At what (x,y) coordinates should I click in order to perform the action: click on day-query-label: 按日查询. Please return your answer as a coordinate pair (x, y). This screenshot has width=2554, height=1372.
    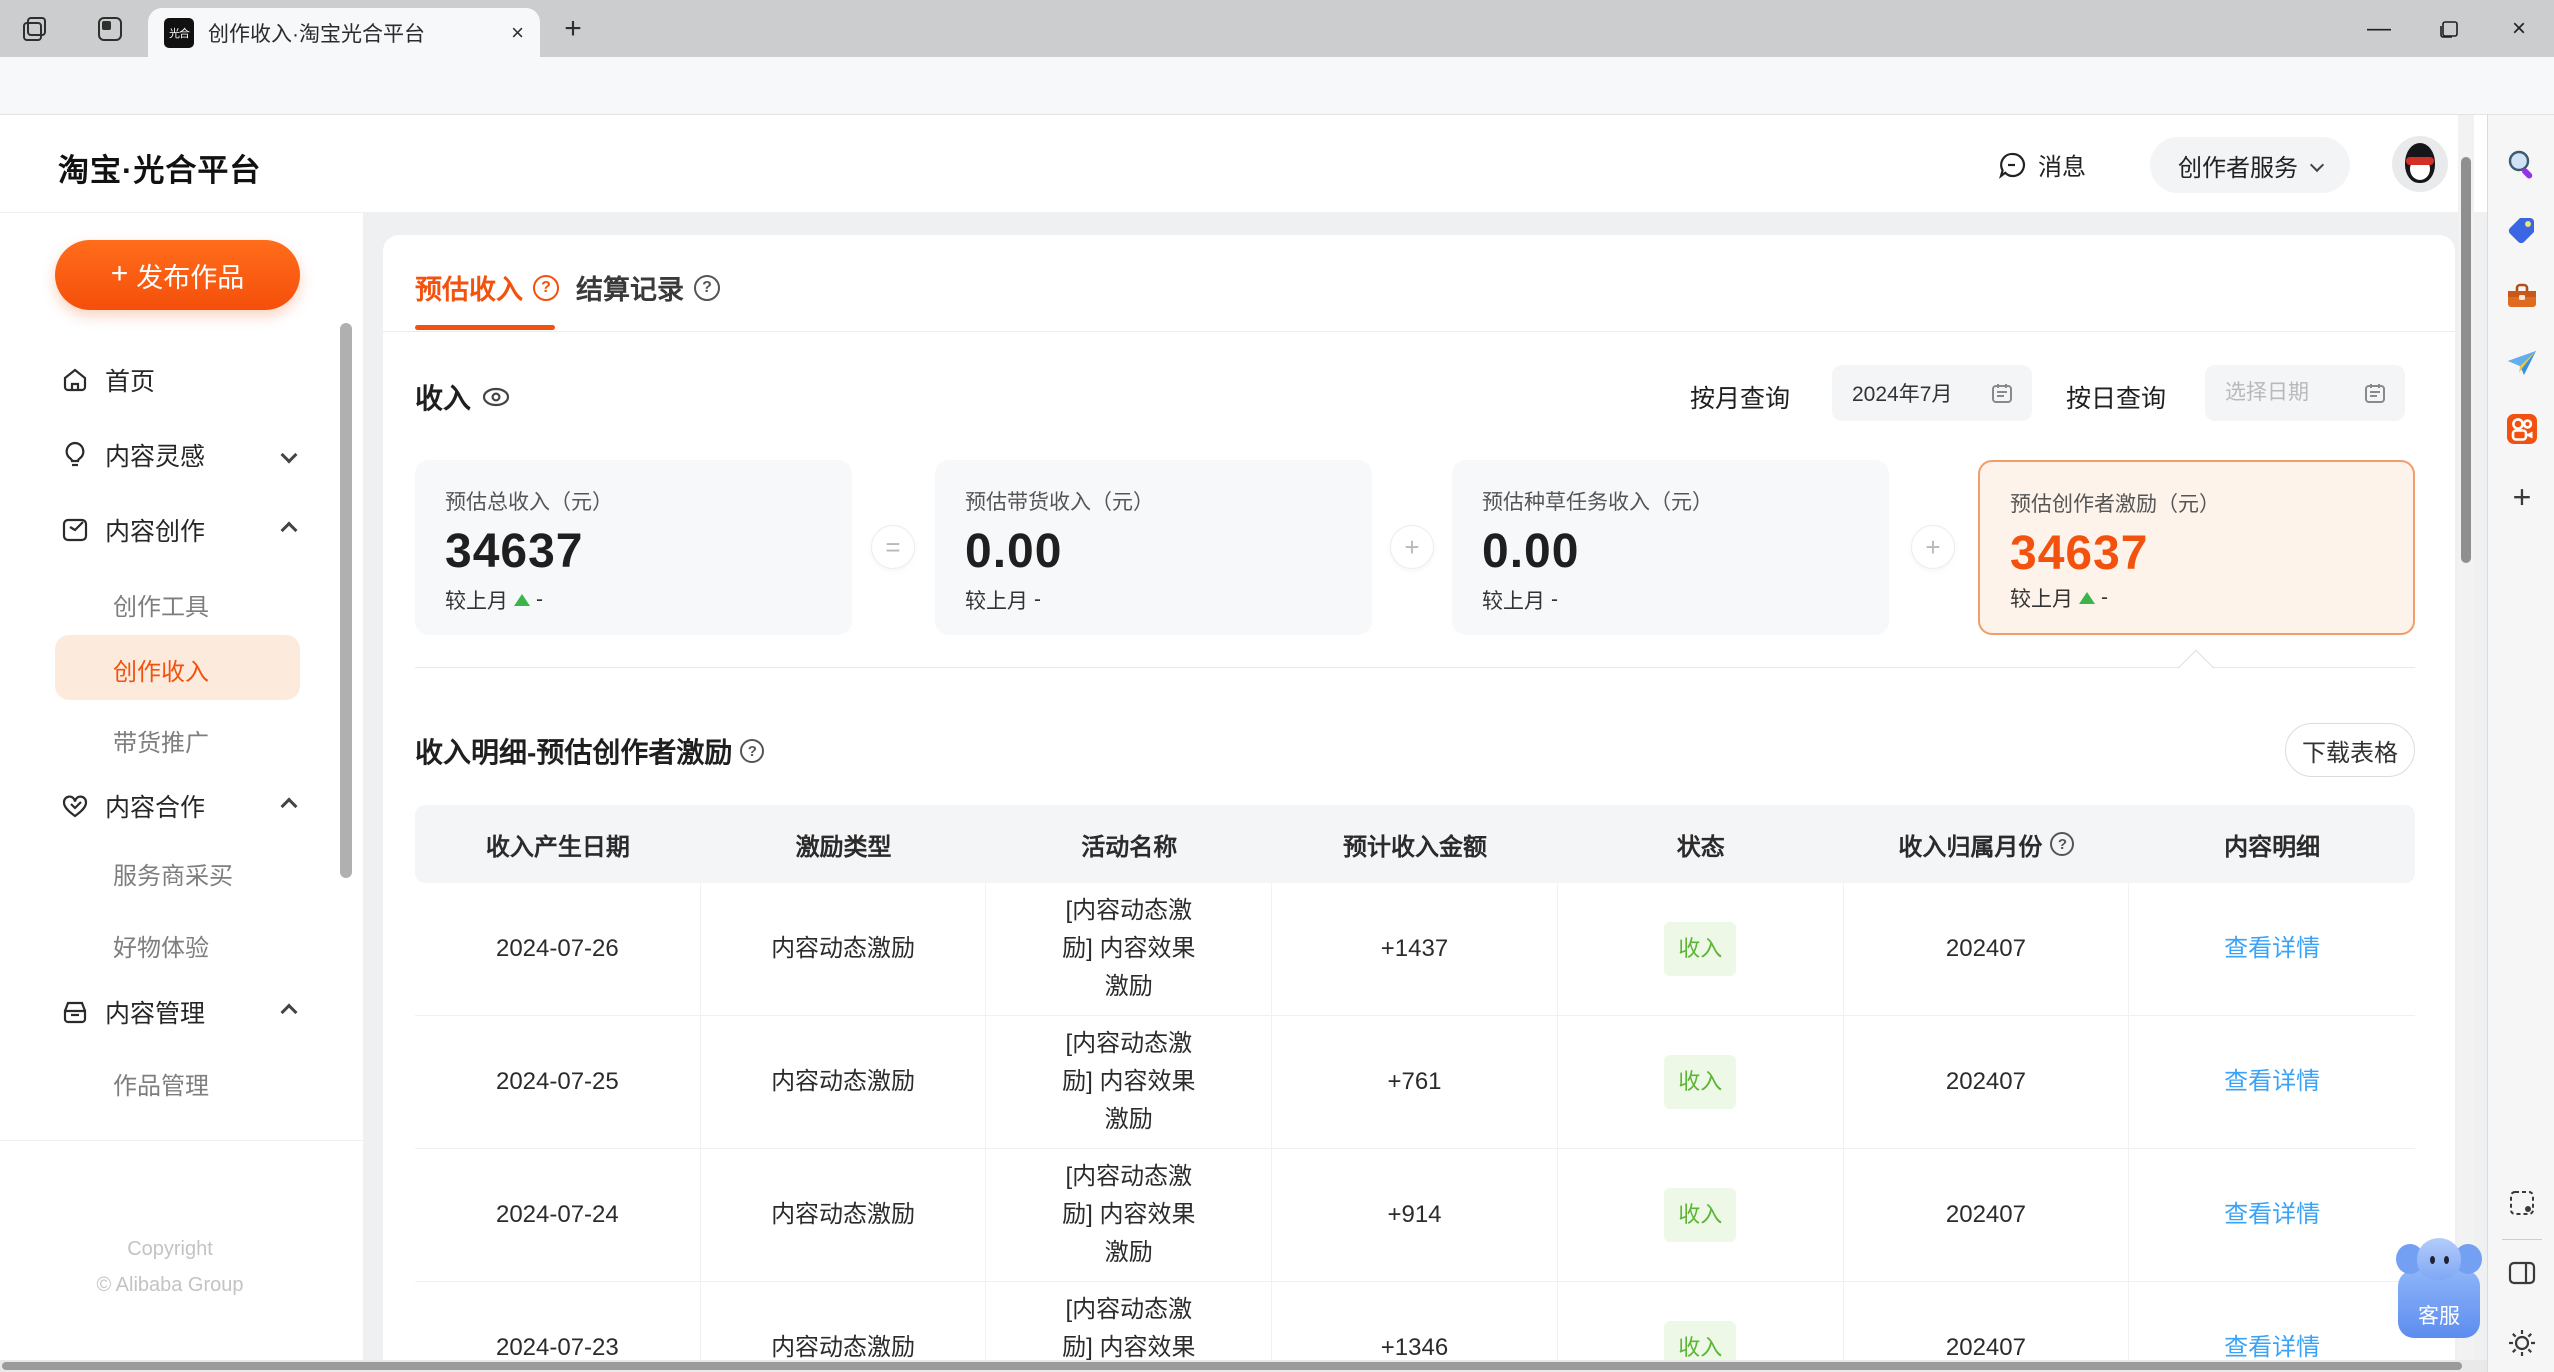
    Looking at the image, I should click on (2116, 399).